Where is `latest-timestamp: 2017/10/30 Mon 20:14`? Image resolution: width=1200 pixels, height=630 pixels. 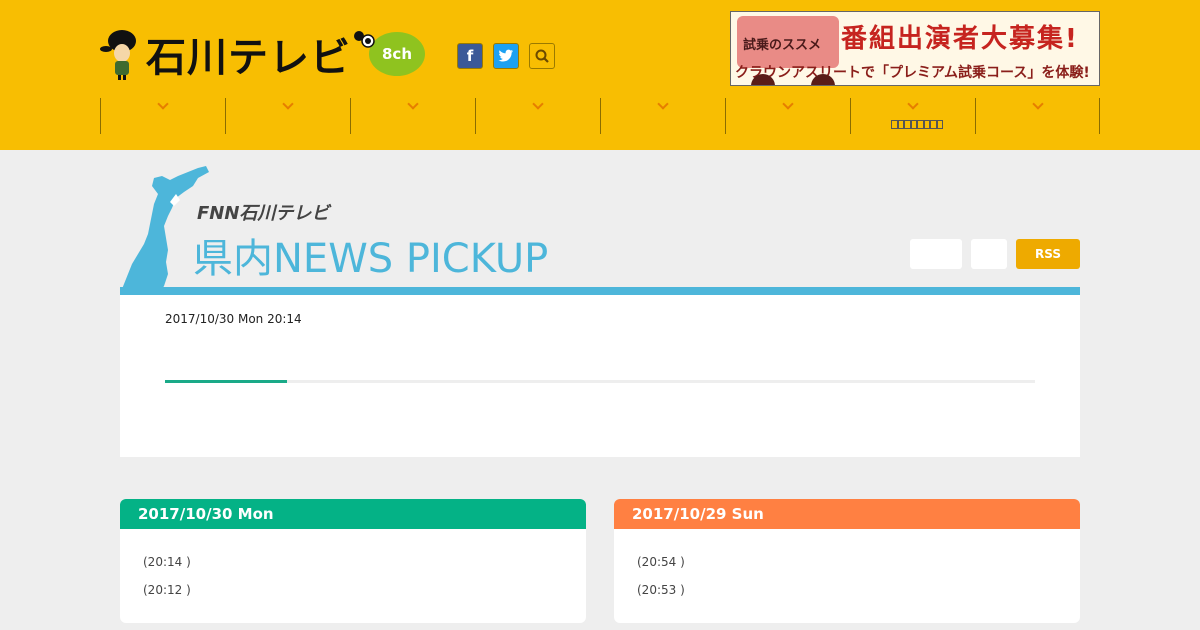
latest-timestamp: 2017/10/30 Mon 20:14 is located at coordinates (233, 319).